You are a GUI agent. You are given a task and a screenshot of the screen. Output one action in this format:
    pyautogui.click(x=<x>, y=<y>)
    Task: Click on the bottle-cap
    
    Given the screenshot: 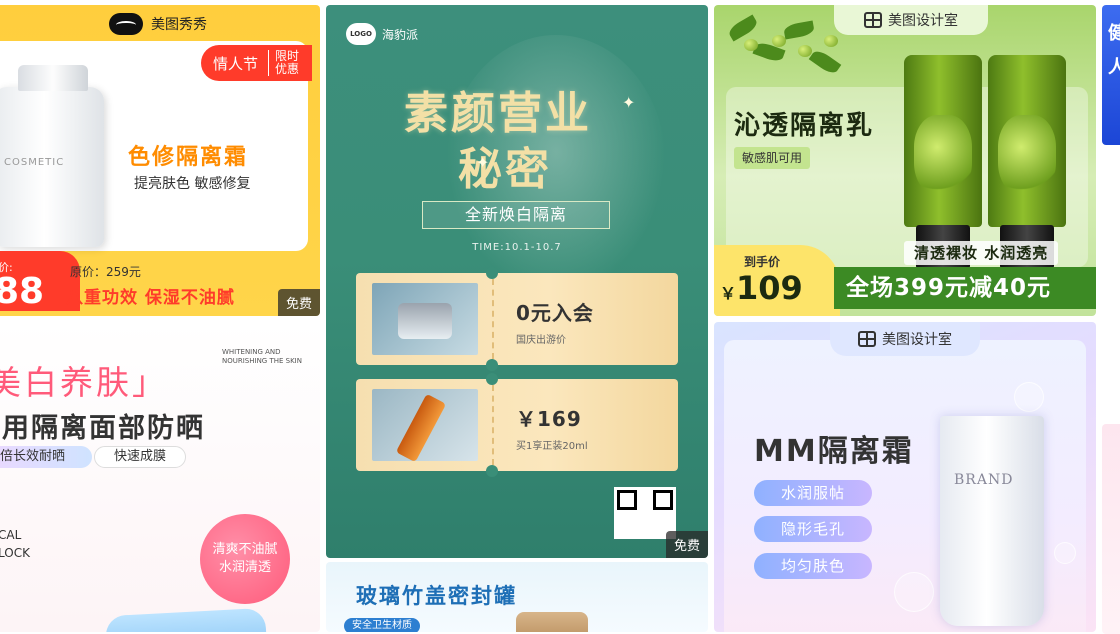 What is the action you would take?
    pyautogui.click(x=53, y=78)
    